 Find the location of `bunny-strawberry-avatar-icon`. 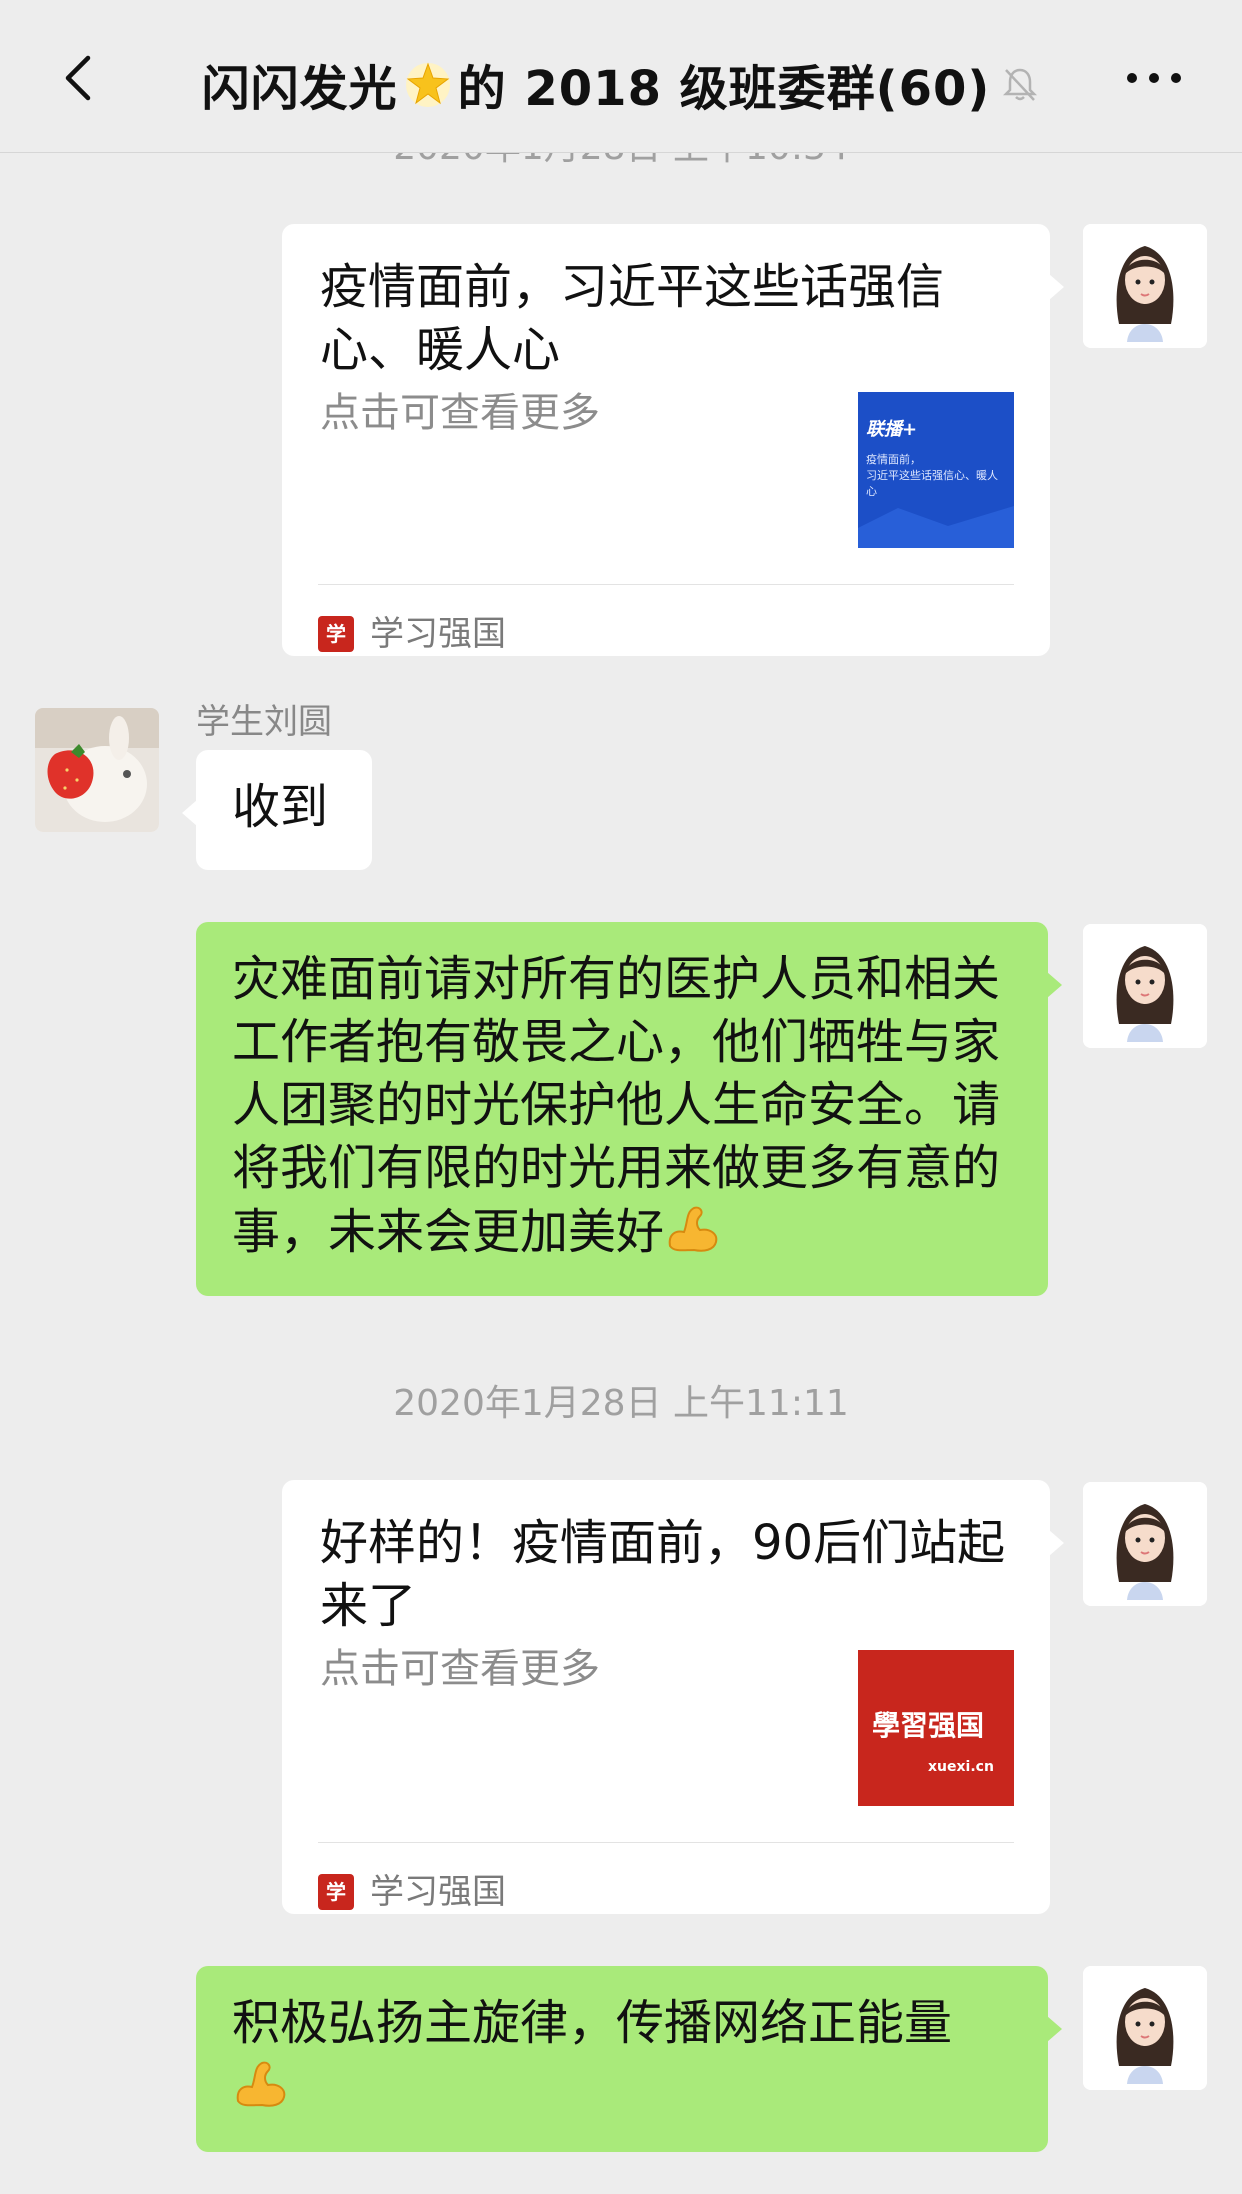

bunny-strawberry-avatar-icon is located at coordinates (97, 770).